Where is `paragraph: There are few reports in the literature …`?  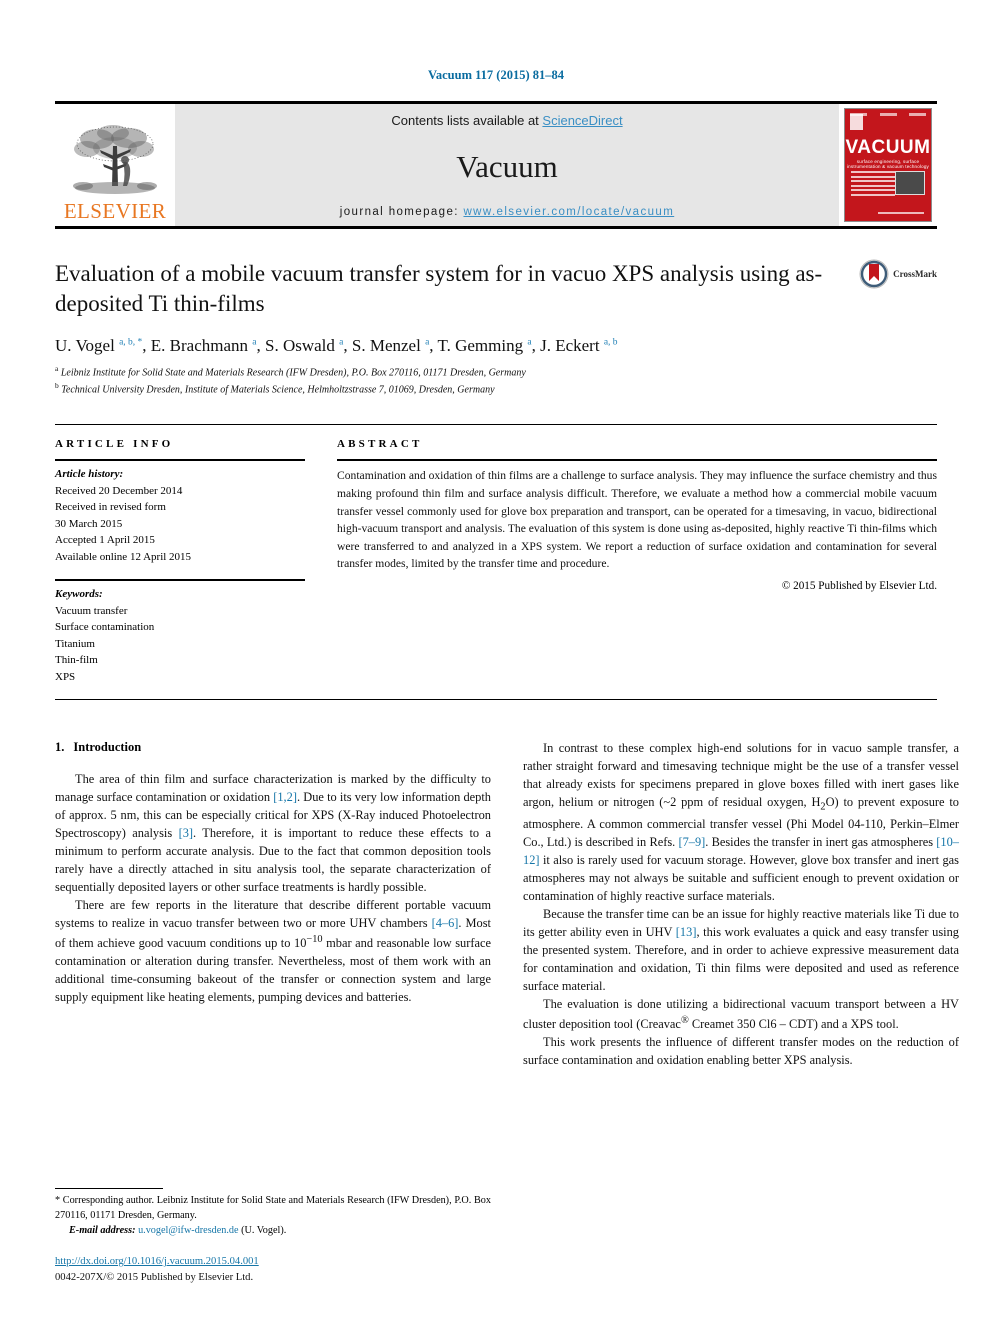 paragraph: There are few reports in the literature … is located at coordinates (273, 951).